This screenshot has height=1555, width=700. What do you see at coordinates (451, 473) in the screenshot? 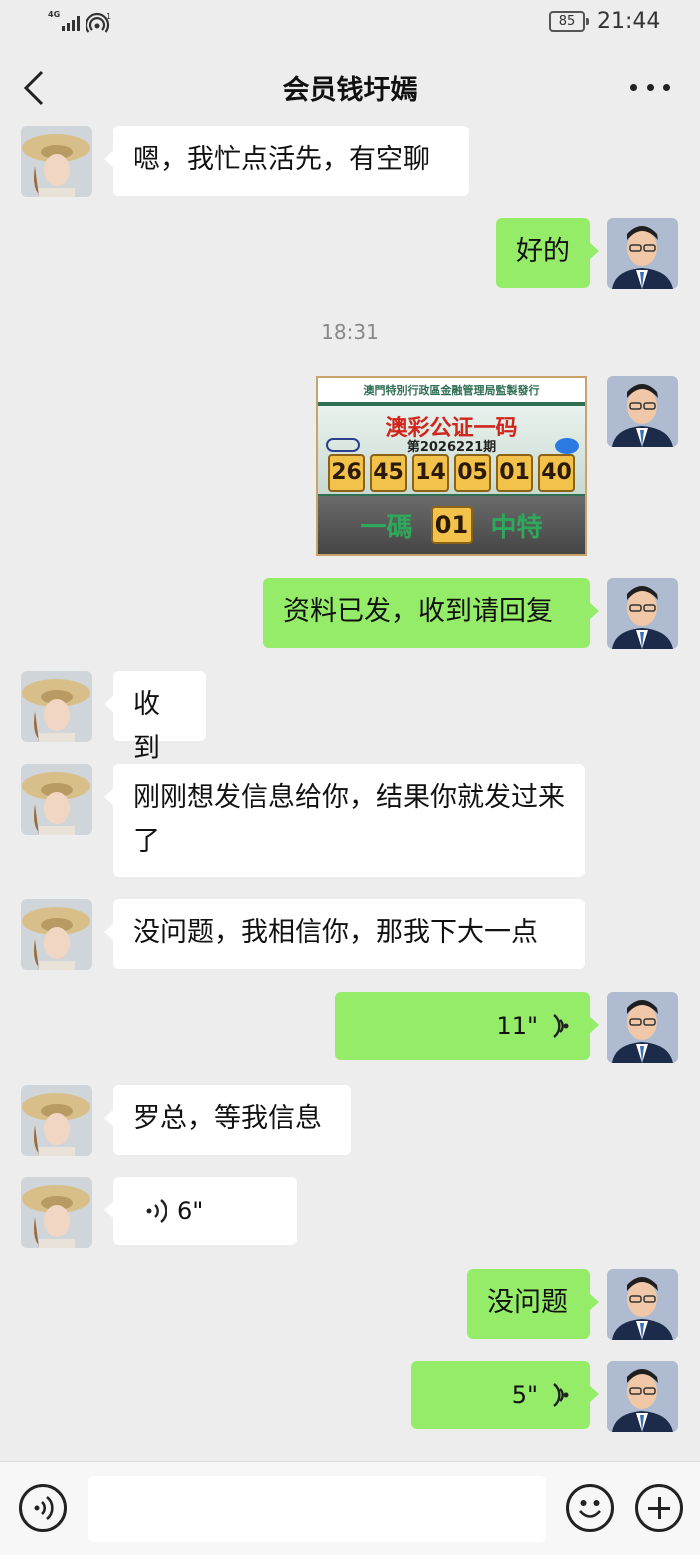
I see `image-number-row: 26 45 14 05 01 40` at bounding box center [451, 473].